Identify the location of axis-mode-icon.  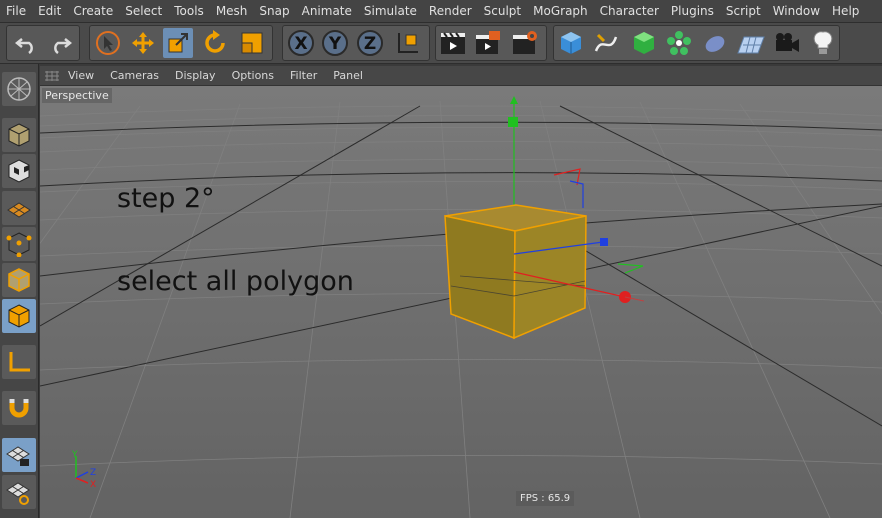
(19, 362).